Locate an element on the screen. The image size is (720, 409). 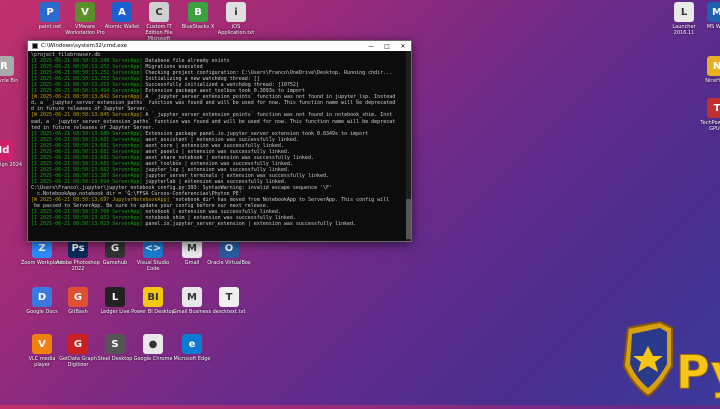
descktext-icon: T is located at coordinates (229, 297).